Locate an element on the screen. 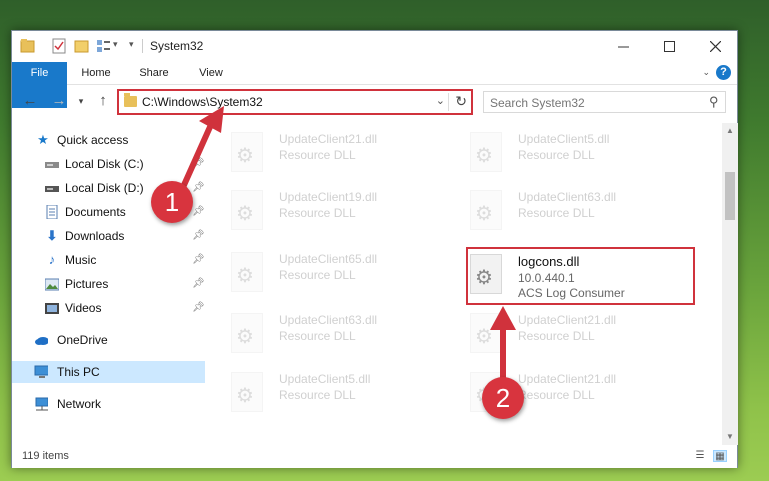  sidebar-item-this-pc: This PC is located at coordinates (108, 372).